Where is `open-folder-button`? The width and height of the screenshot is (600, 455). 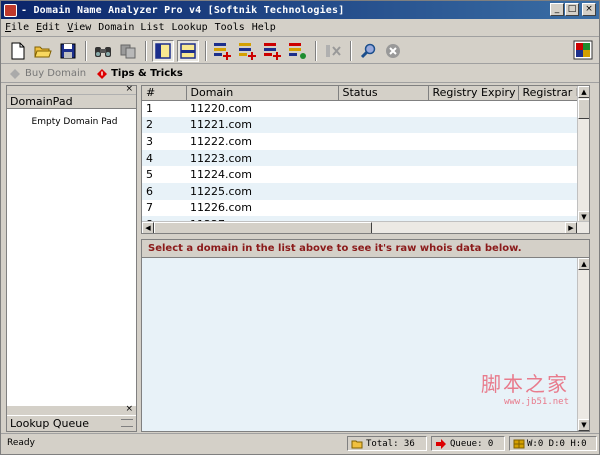 open-folder-button is located at coordinates (43, 51).